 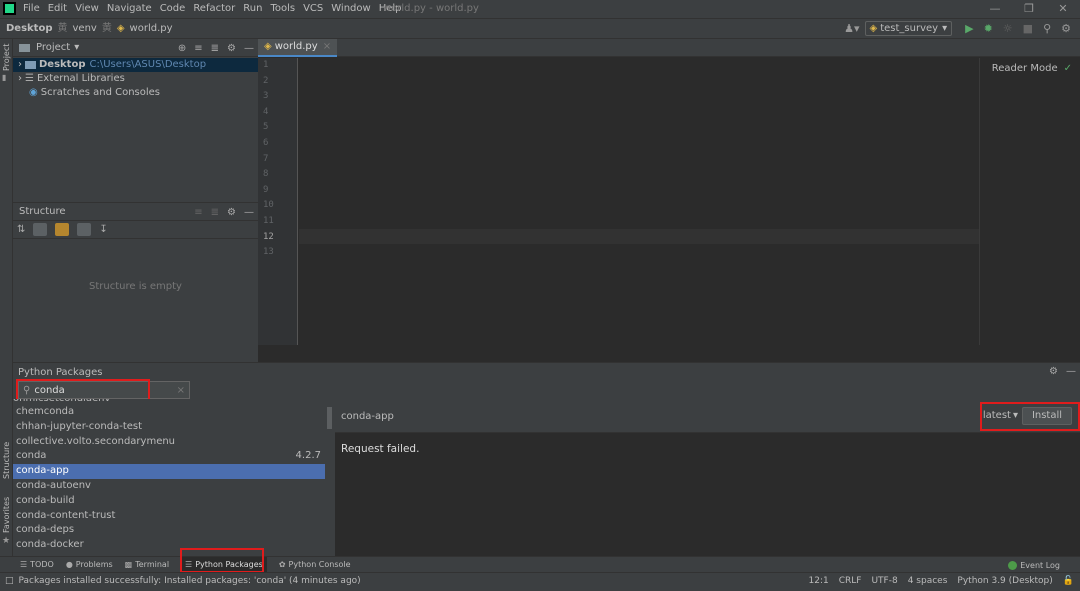 What do you see at coordinates (6, 460) in the screenshot?
I see `structure-tool-tab: Structure` at bounding box center [6, 460].